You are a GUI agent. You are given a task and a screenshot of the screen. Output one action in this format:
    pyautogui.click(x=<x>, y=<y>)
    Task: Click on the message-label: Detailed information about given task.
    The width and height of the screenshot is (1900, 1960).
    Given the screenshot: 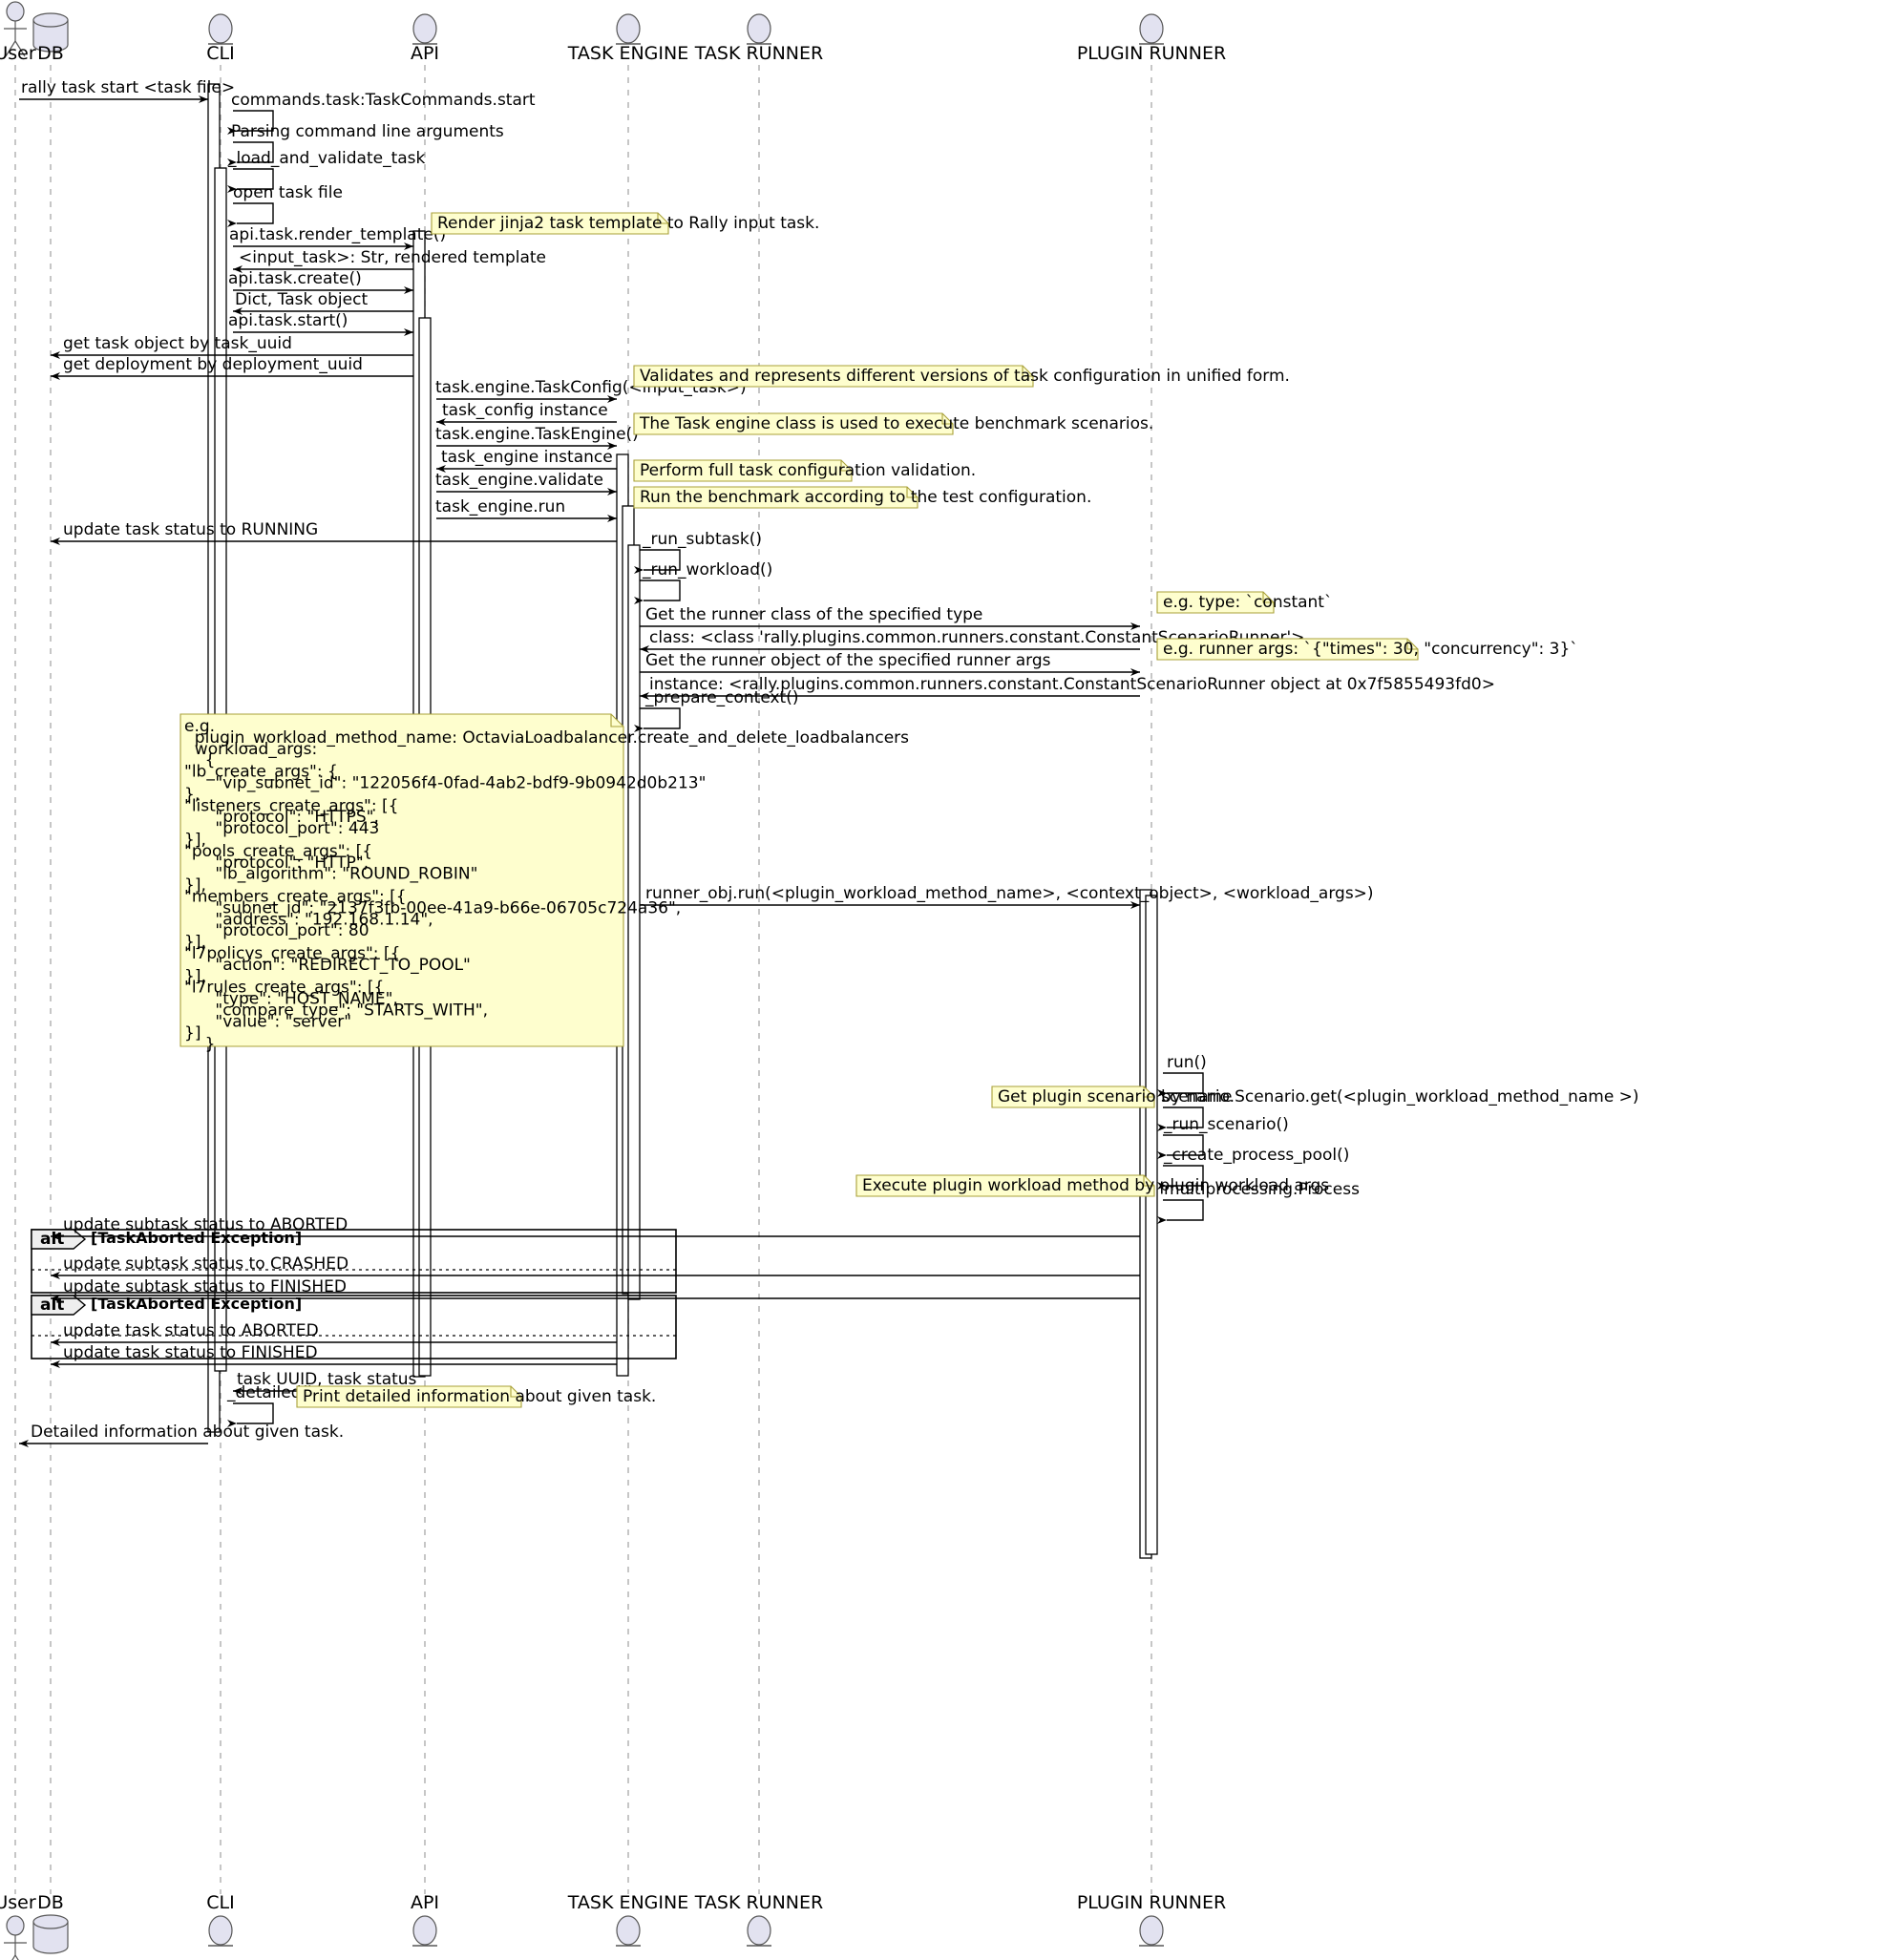 What is the action you would take?
    pyautogui.click(x=187, y=1432)
    